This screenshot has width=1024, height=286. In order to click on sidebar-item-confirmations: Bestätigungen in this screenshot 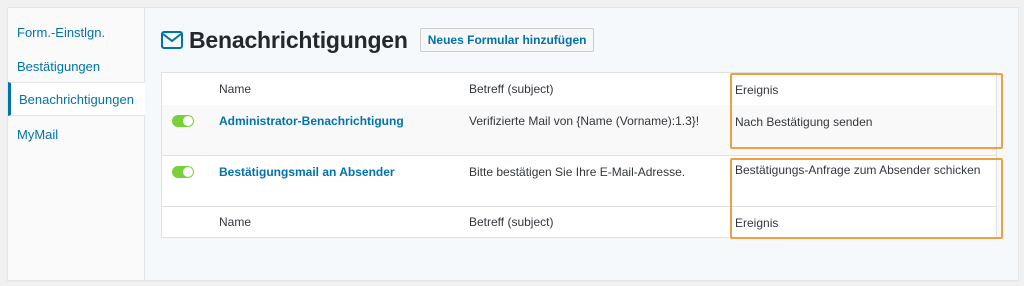, I will do `click(76, 67)`.